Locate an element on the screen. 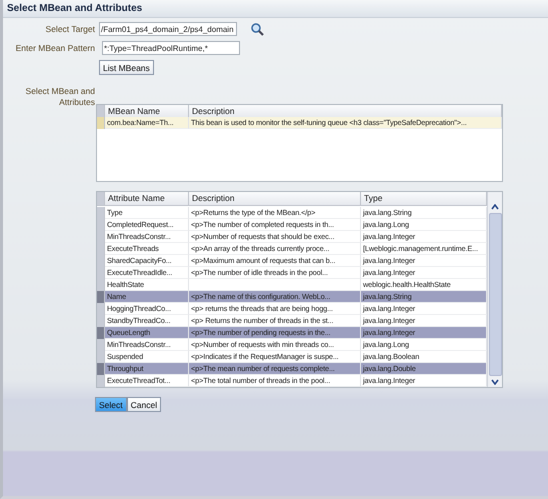 This screenshot has height=499, width=548. cancel-button: Cancel is located at coordinates (144, 404).